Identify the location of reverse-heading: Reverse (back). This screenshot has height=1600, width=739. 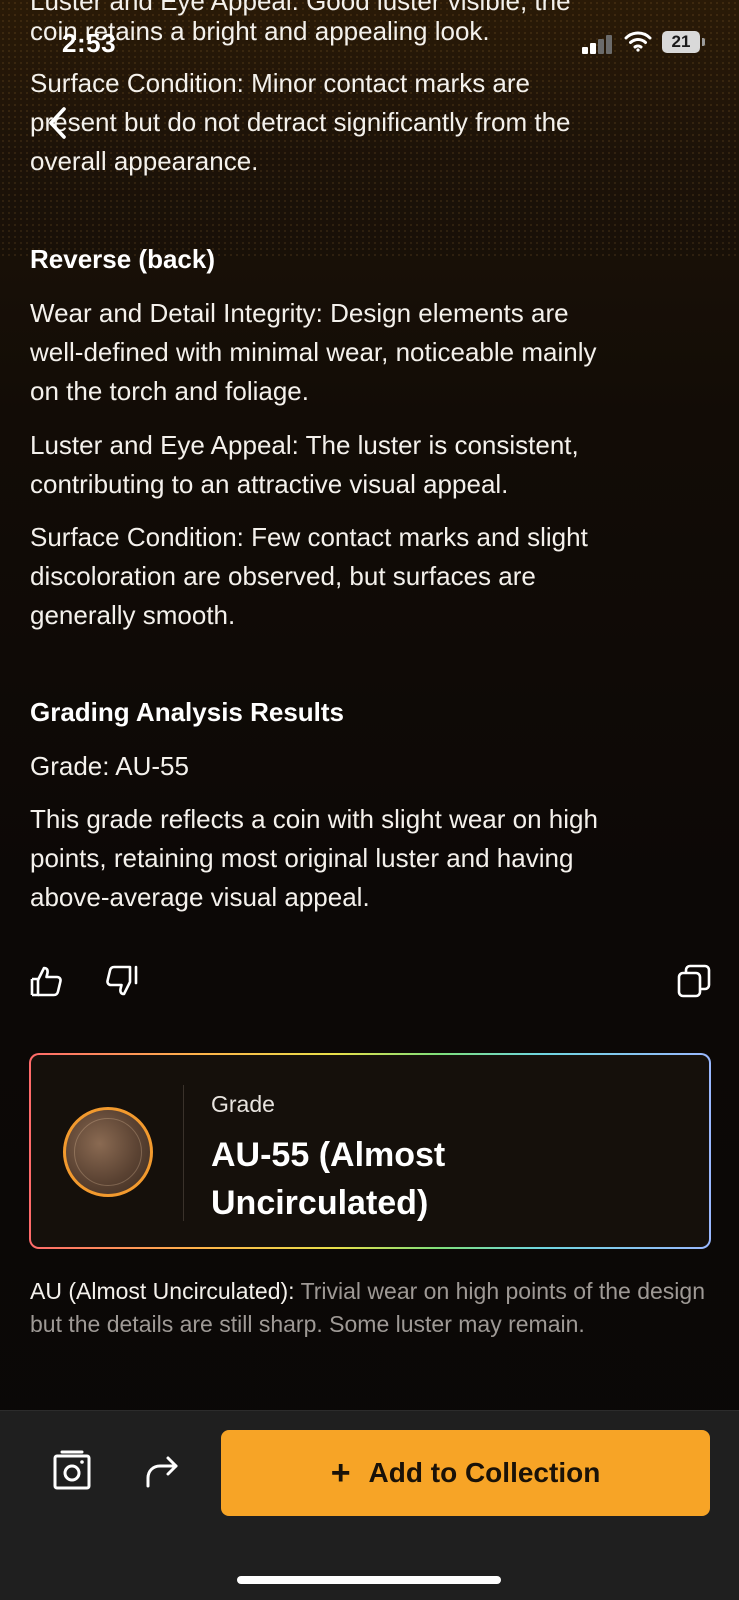
(122, 259).